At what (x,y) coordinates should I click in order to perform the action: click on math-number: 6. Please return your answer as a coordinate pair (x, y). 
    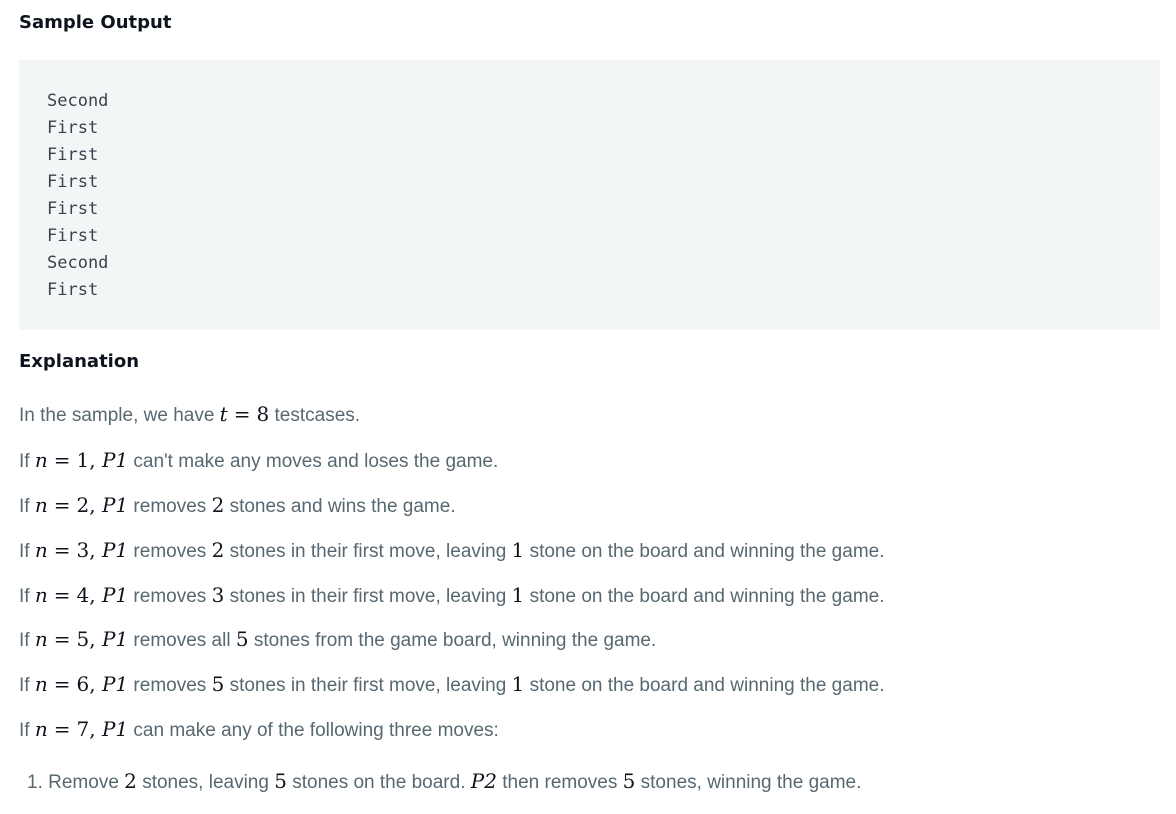
    Looking at the image, I should click on (83, 684).